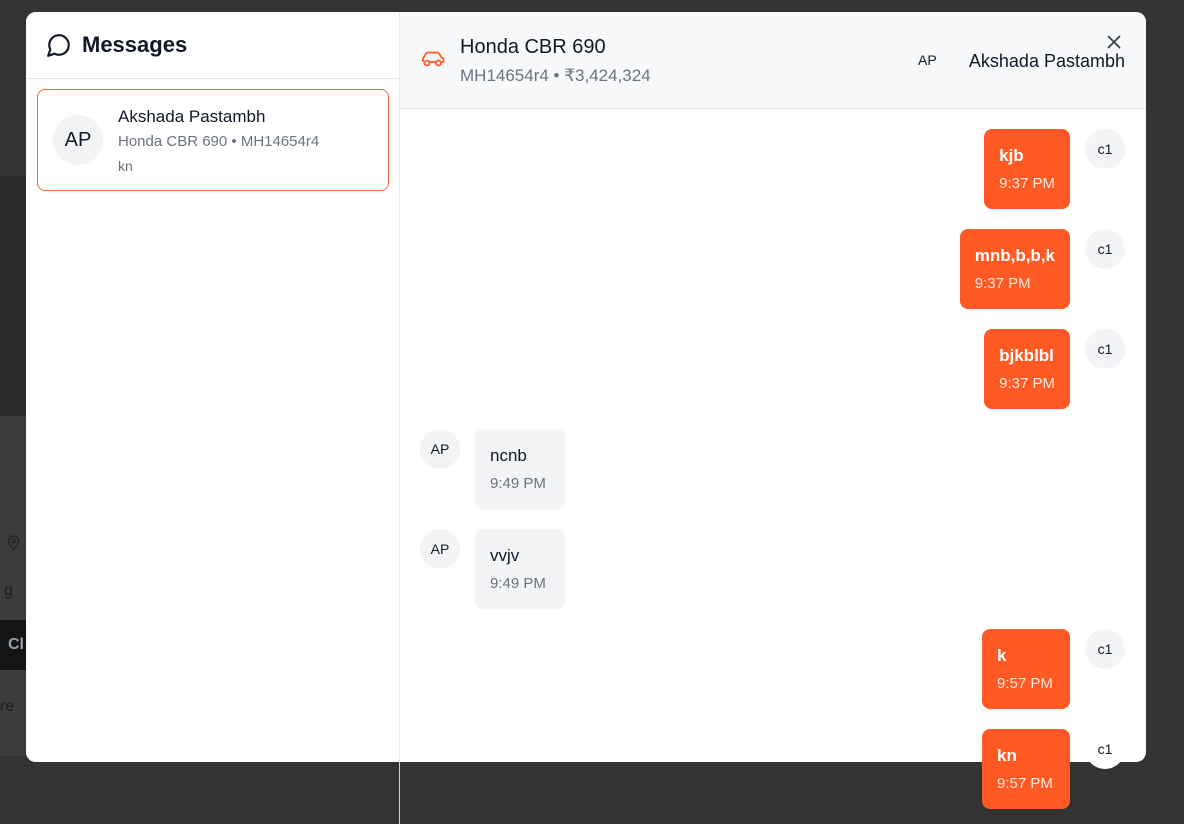 The height and width of the screenshot is (824, 1184). What do you see at coordinates (520, 569) in the screenshot?
I see `message-bubble-incoming: vvjv 9:49 PM` at bounding box center [520, 569].